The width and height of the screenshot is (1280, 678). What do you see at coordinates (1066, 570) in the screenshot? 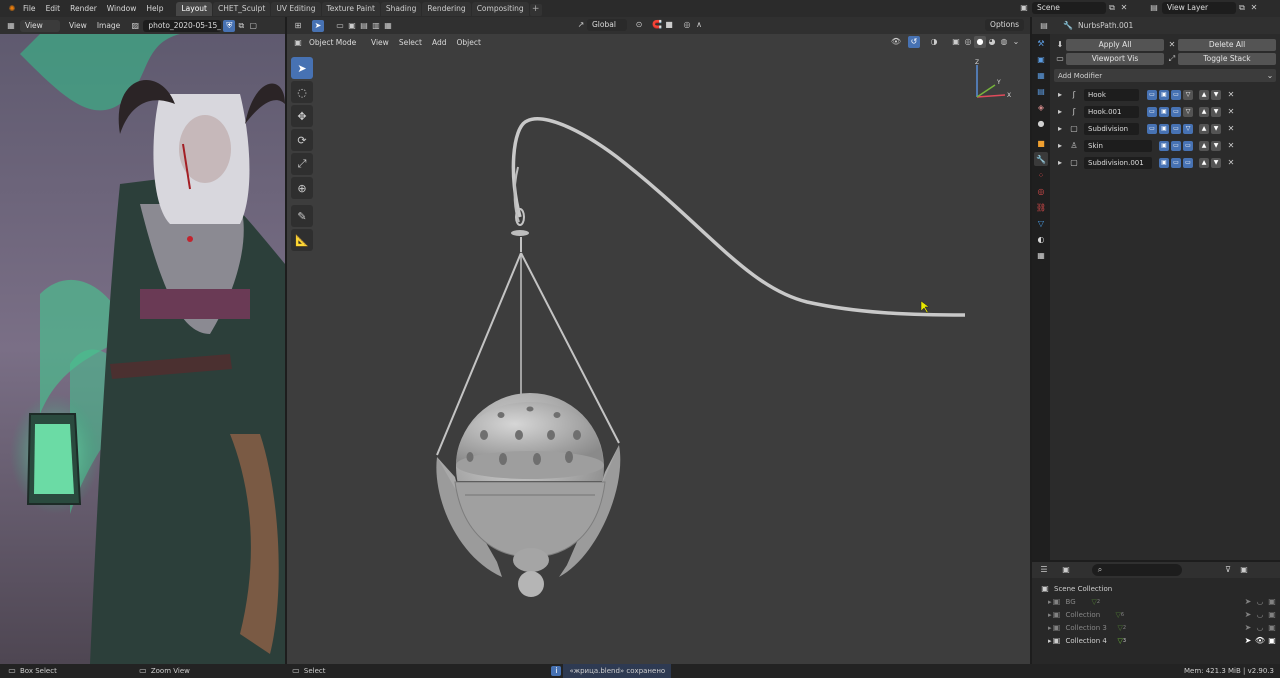
I see `display-mode-icon: ▣` at bounding box center [1066, 570].